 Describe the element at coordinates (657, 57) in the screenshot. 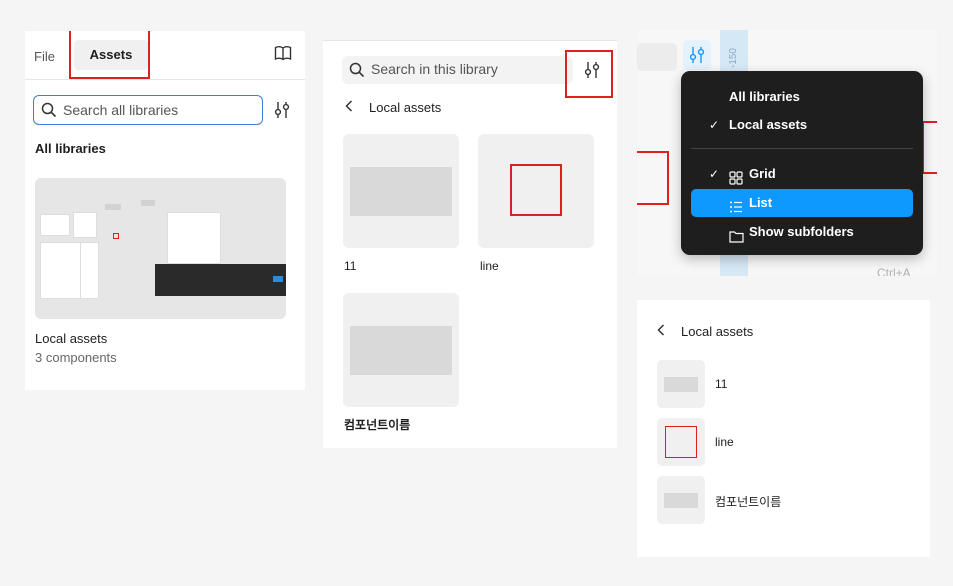

I see `toolbar-field` at that location.